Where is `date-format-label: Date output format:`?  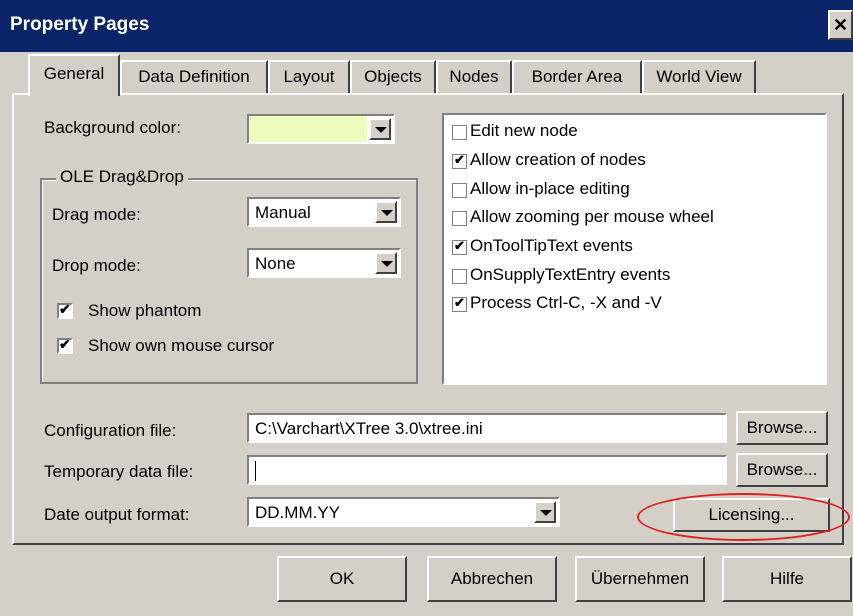
date-format-label: Date output format: is located at coordinates (117, 514).